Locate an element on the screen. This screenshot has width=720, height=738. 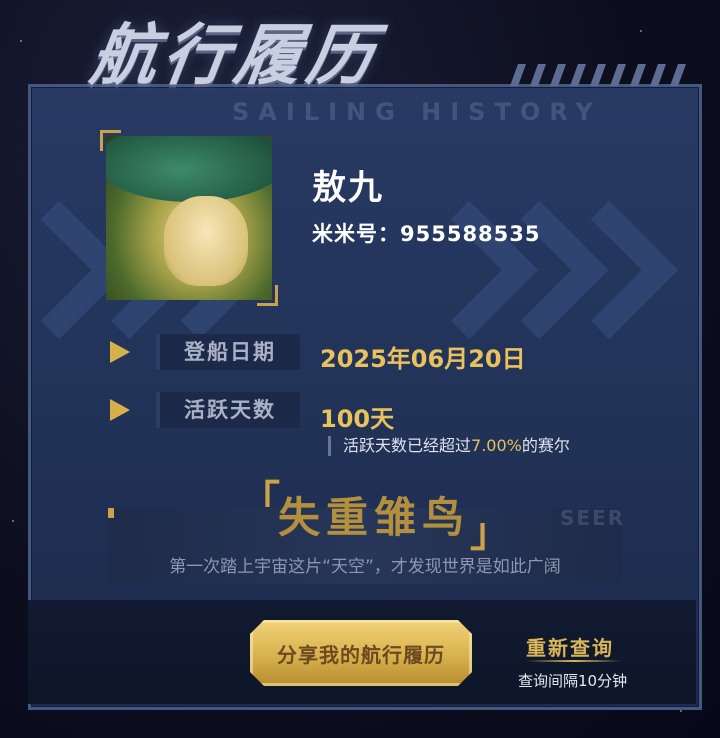
user-name: 敖九 is located at coordinates (348, 188).